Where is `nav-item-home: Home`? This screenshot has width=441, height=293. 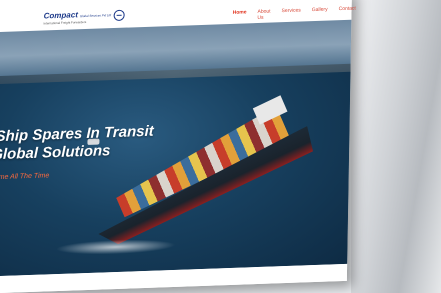 nav-item-home: Home is located at coordinates (239, 15).